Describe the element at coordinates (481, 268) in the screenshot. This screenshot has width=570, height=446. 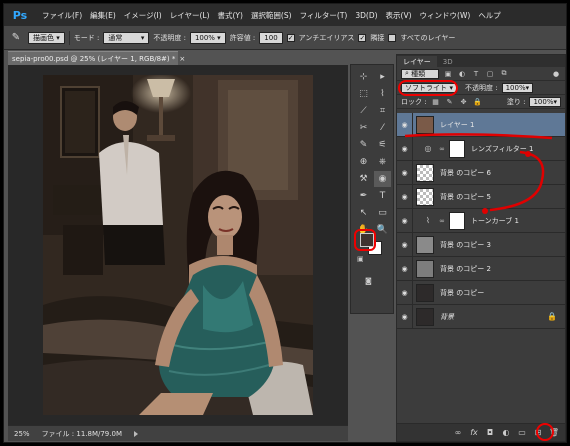
I see `layer-row: ◉ 背景 のコピー 2` at that location.